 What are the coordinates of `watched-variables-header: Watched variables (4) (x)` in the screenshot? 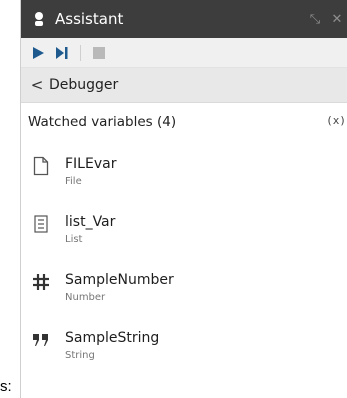 It's located at (184, 122).